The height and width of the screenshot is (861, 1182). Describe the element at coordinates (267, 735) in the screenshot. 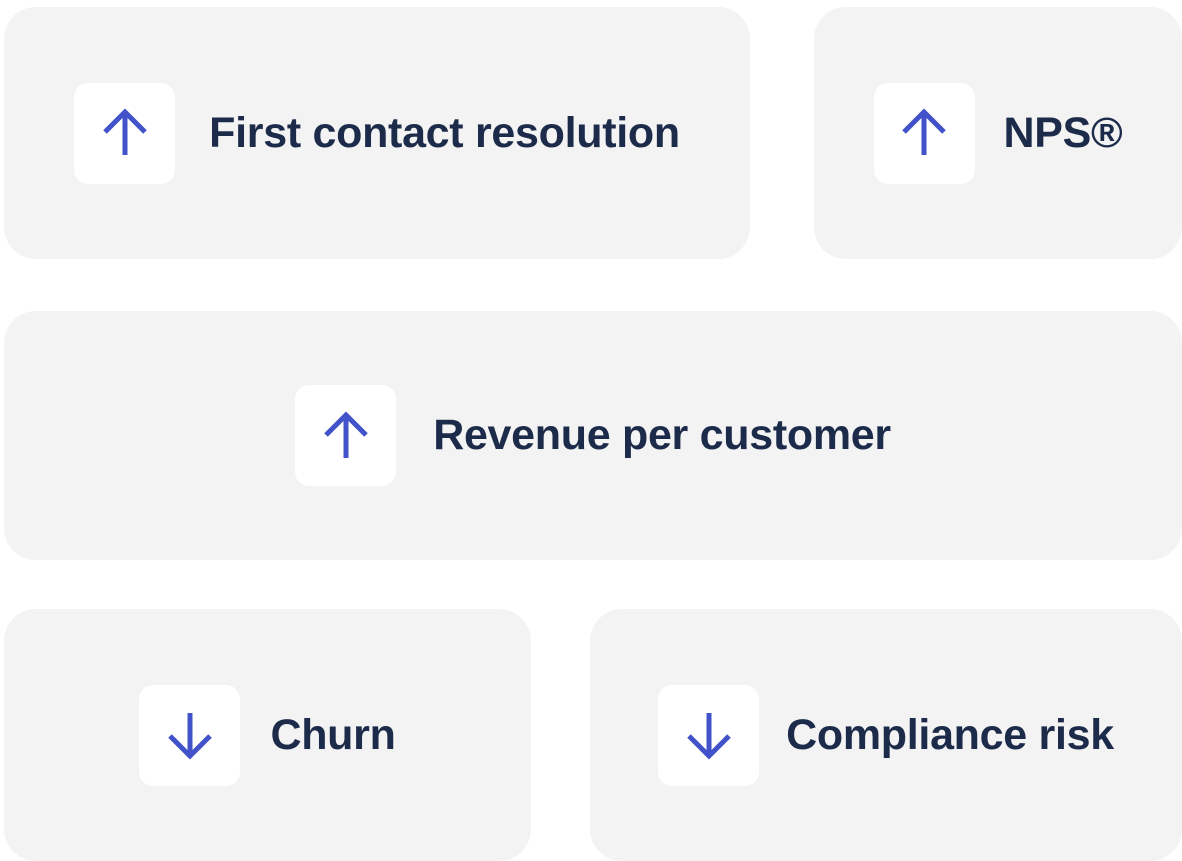

I see `metric-card-churn: Churn` at that location.